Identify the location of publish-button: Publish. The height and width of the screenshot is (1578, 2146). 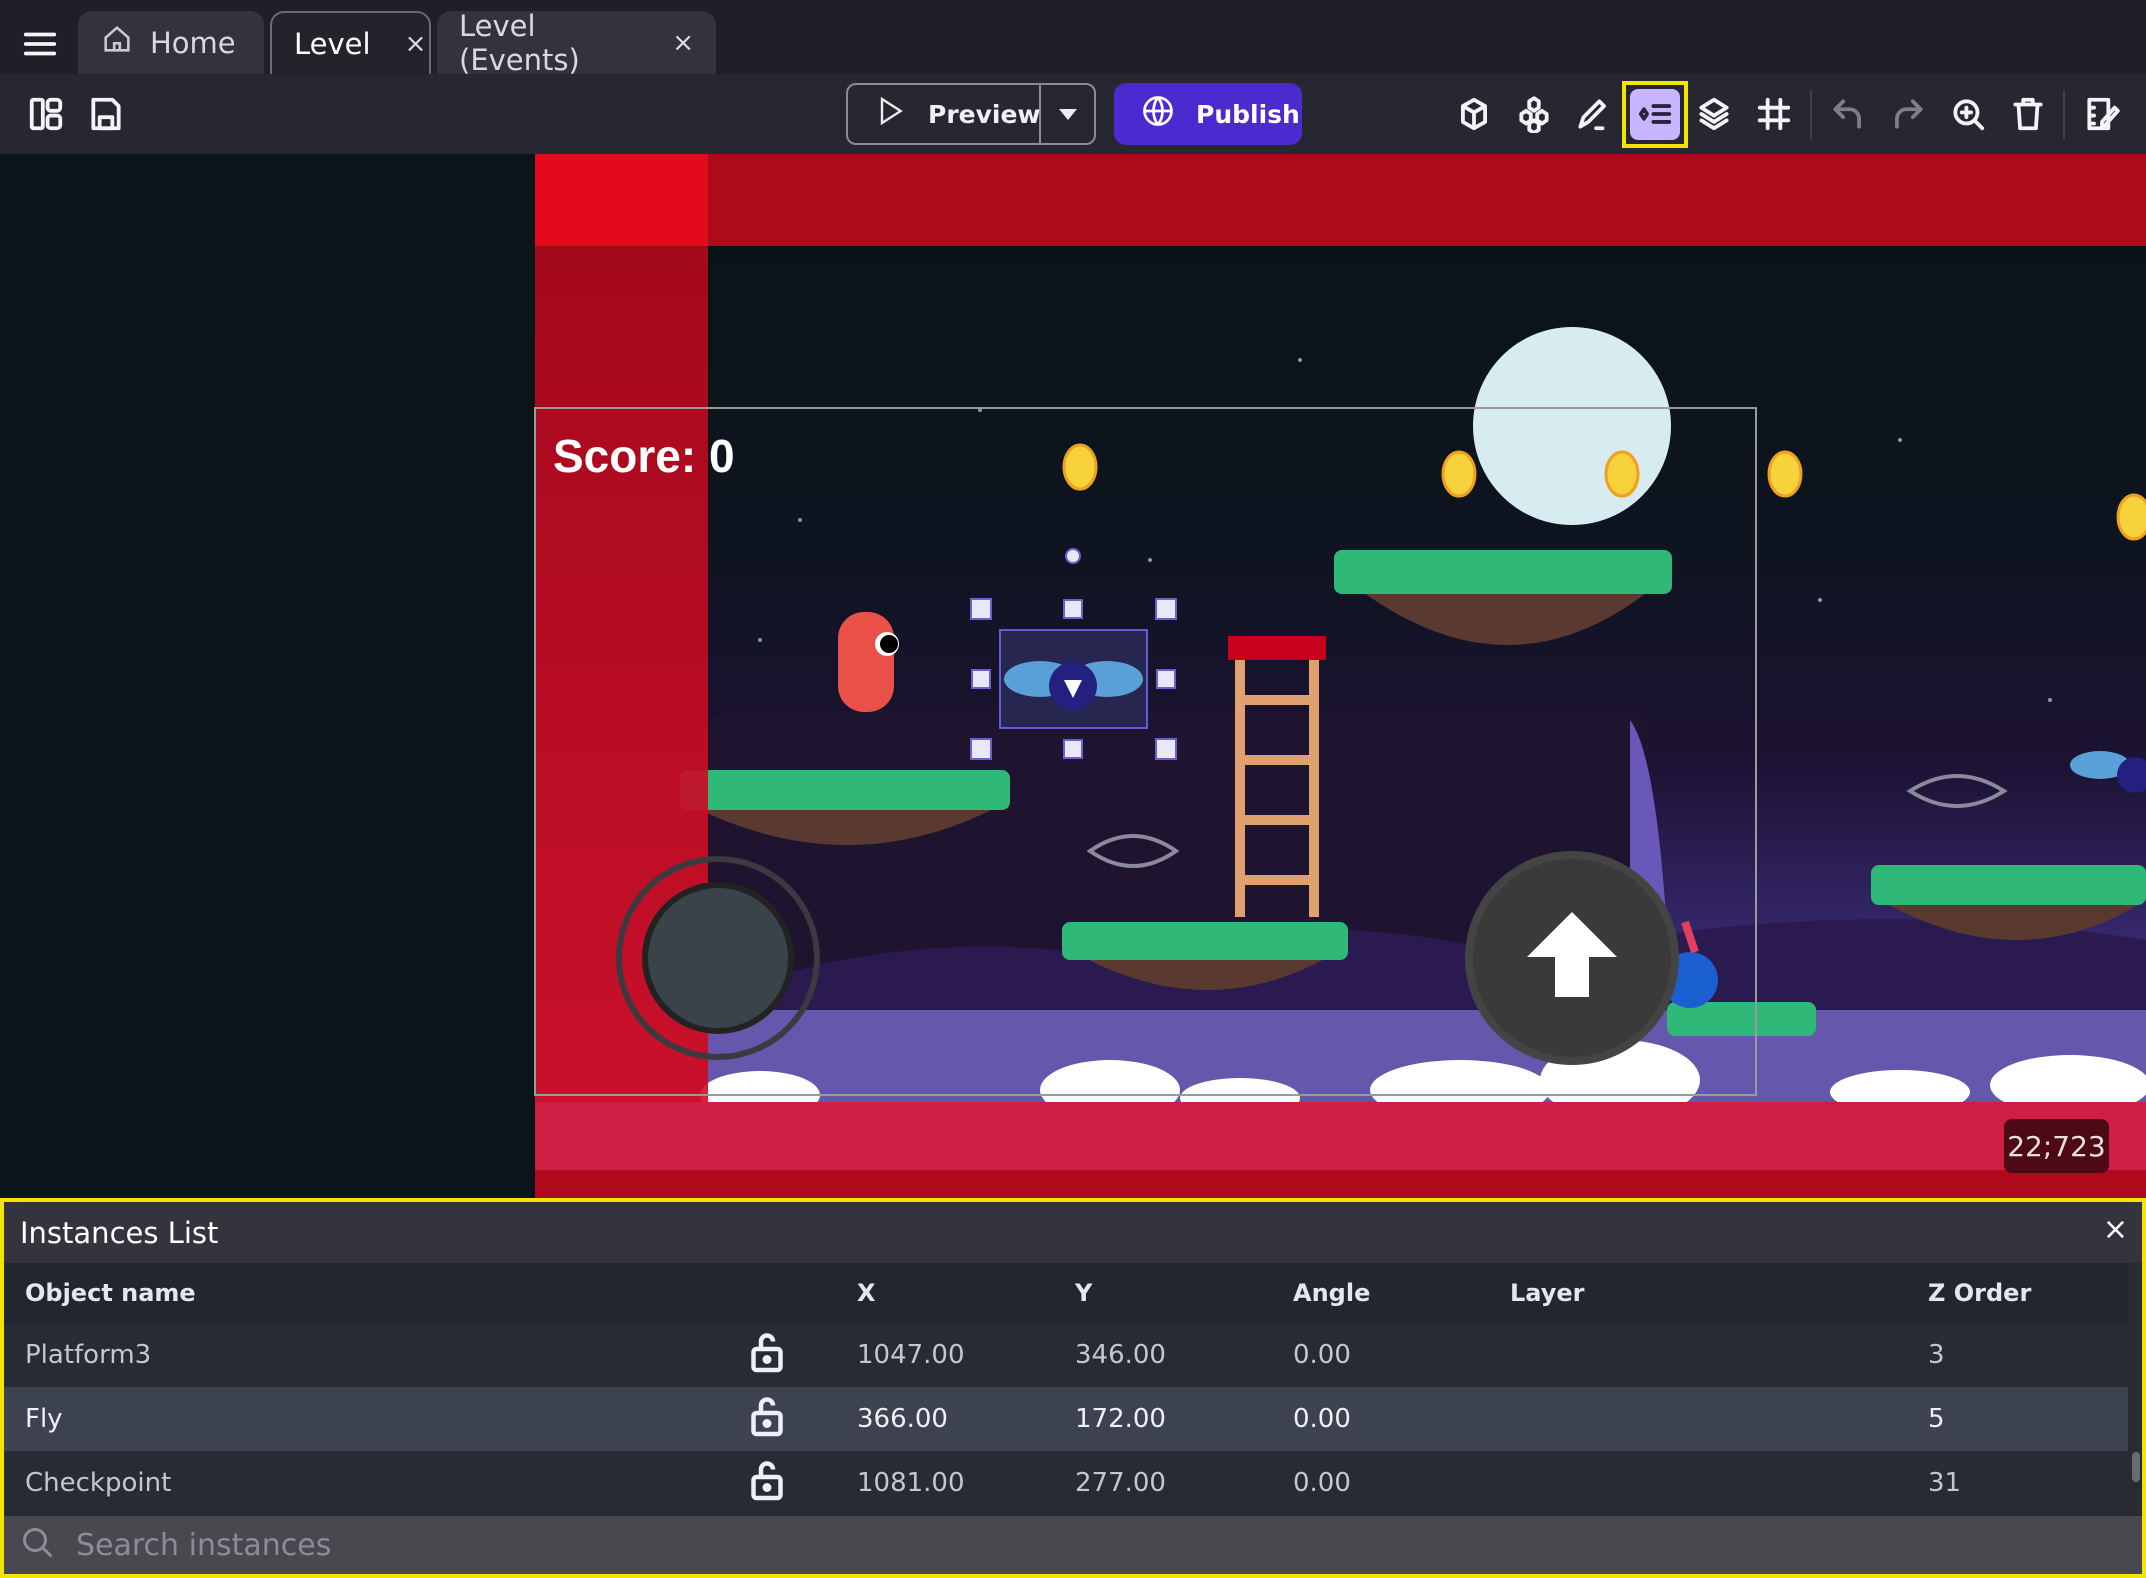
(1208, 114).